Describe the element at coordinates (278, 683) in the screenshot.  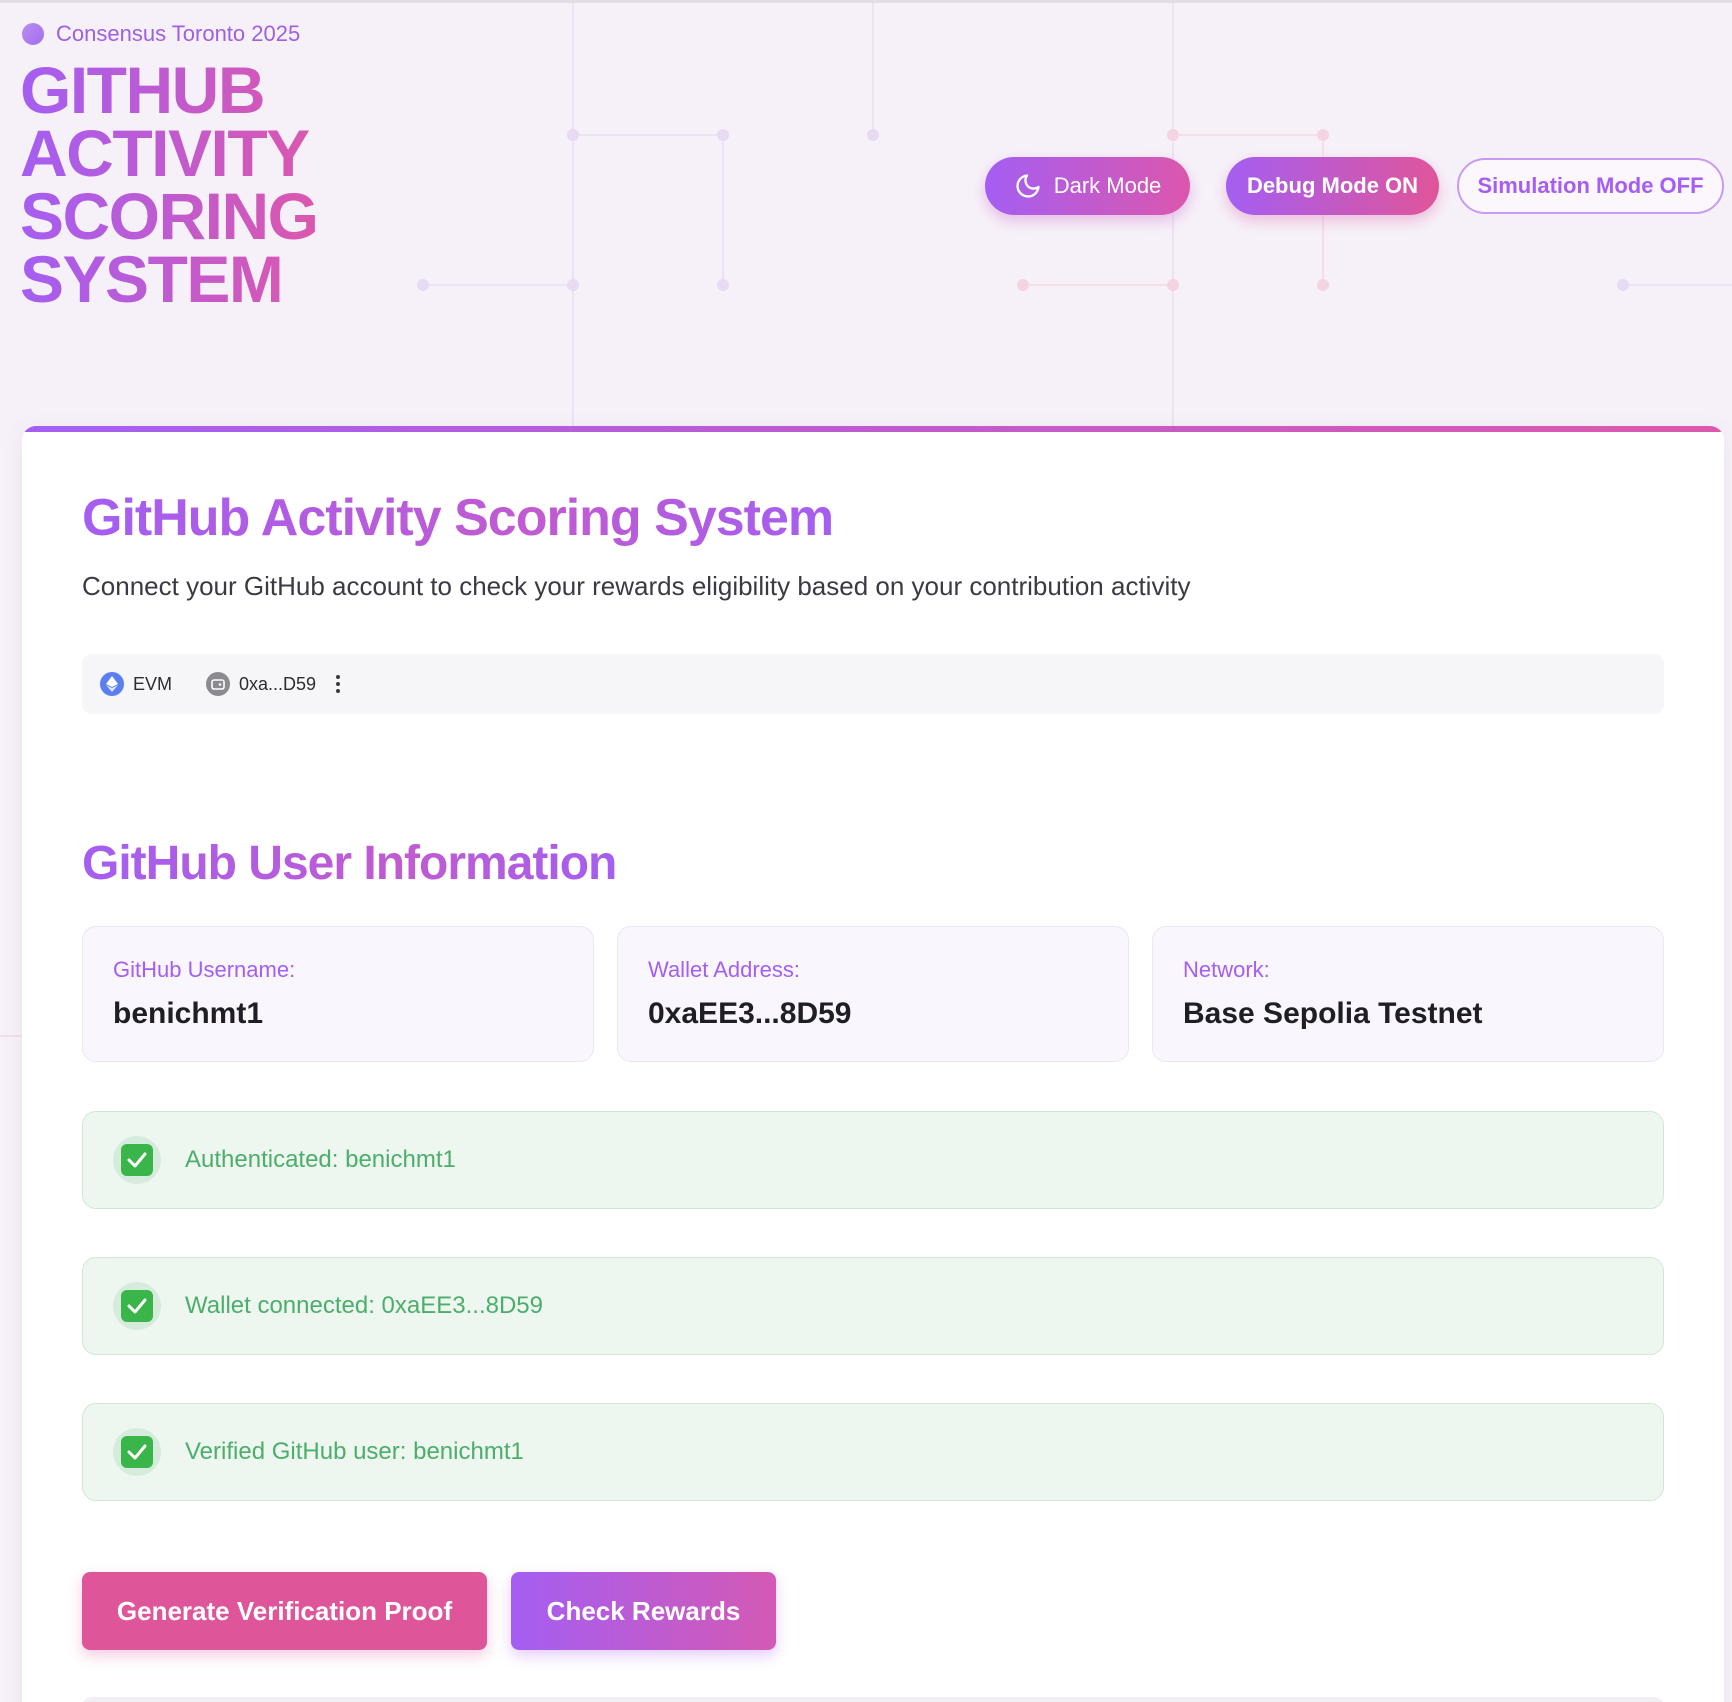
I see `wallet-address-short: 0xa...D59` at that location.